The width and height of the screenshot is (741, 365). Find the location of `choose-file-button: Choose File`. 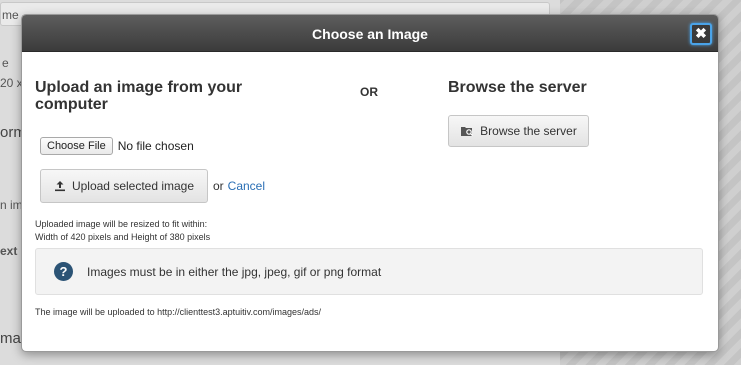

choose-file-button: Choose File is located at coordinates (76, 146).